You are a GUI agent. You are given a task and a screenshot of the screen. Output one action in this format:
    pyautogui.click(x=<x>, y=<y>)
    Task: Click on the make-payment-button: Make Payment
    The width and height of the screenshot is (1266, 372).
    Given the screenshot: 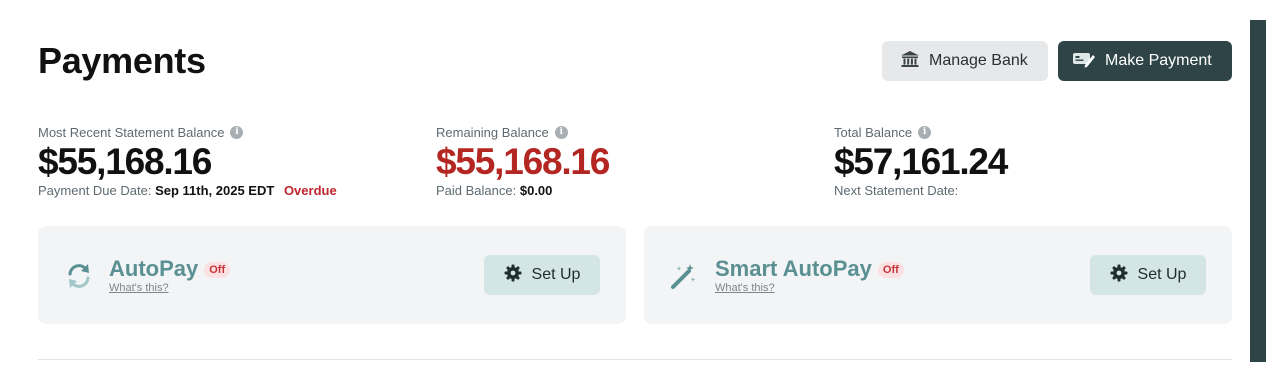 What is the action you would take?
    pyautogui.click(x=1145, y=61)
    